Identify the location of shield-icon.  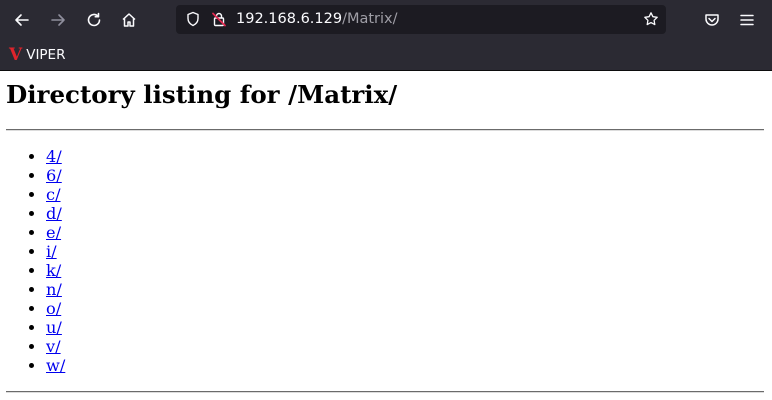
(193, 19).